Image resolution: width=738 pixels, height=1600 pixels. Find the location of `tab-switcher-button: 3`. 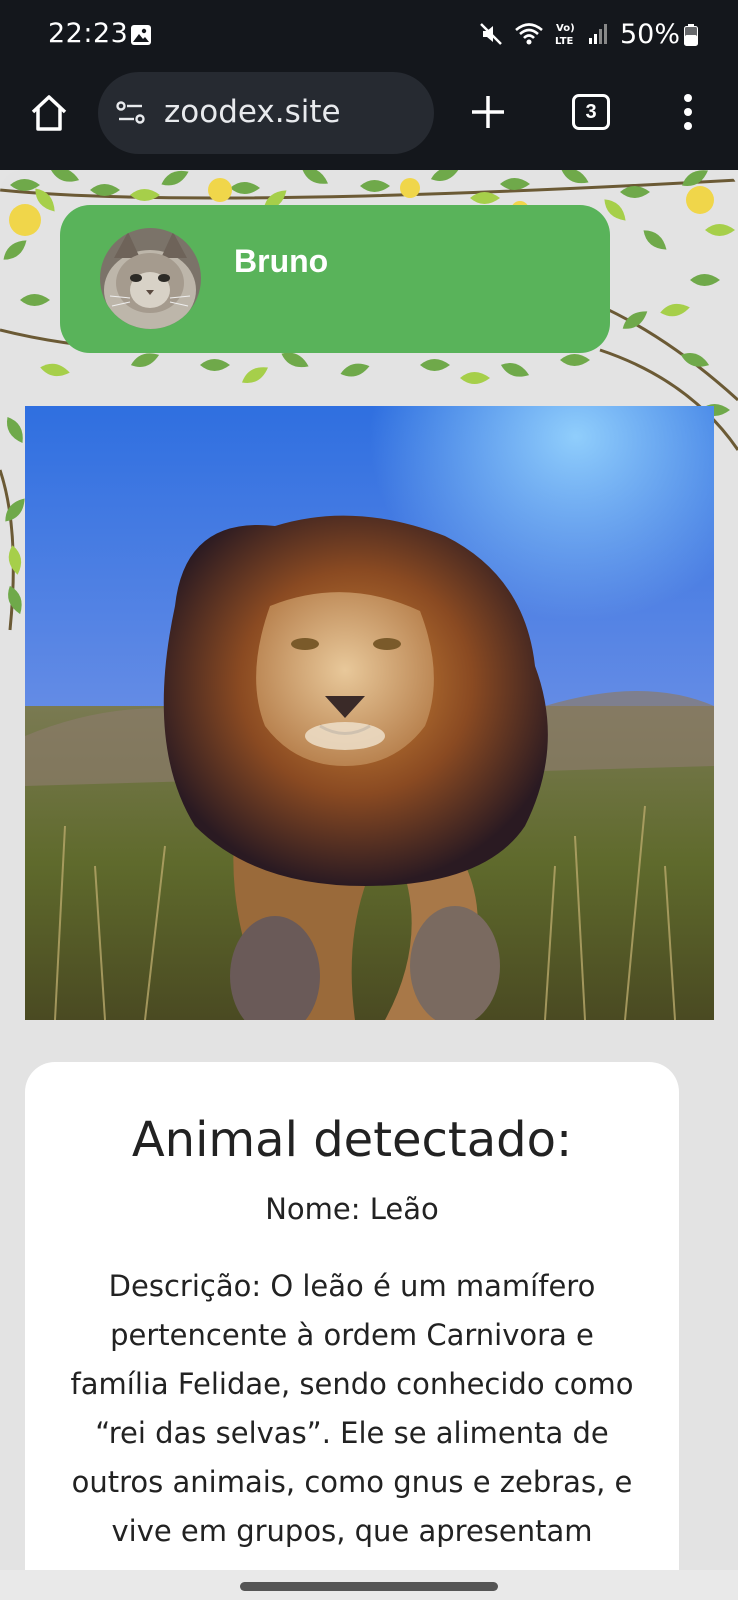

tab-switcher-button: 3 is located at coordinates (591, 112).